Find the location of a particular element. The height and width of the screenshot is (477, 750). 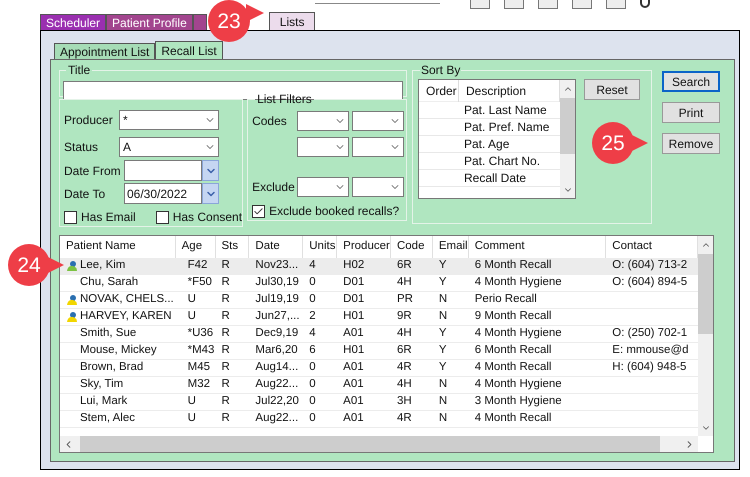

reset-button: Reset is located at coordinates (612, 89).